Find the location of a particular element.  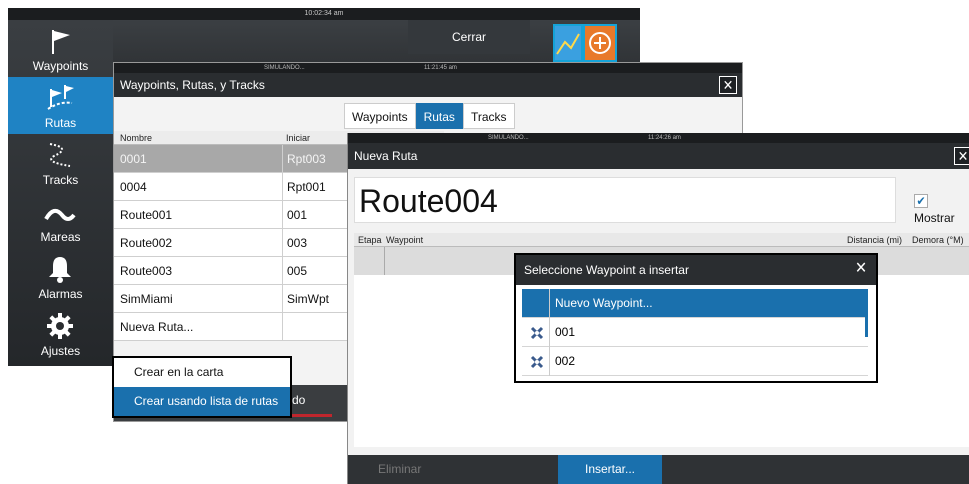

column-header-bearing: Demora (°M) is located at coordinates (938, 240).